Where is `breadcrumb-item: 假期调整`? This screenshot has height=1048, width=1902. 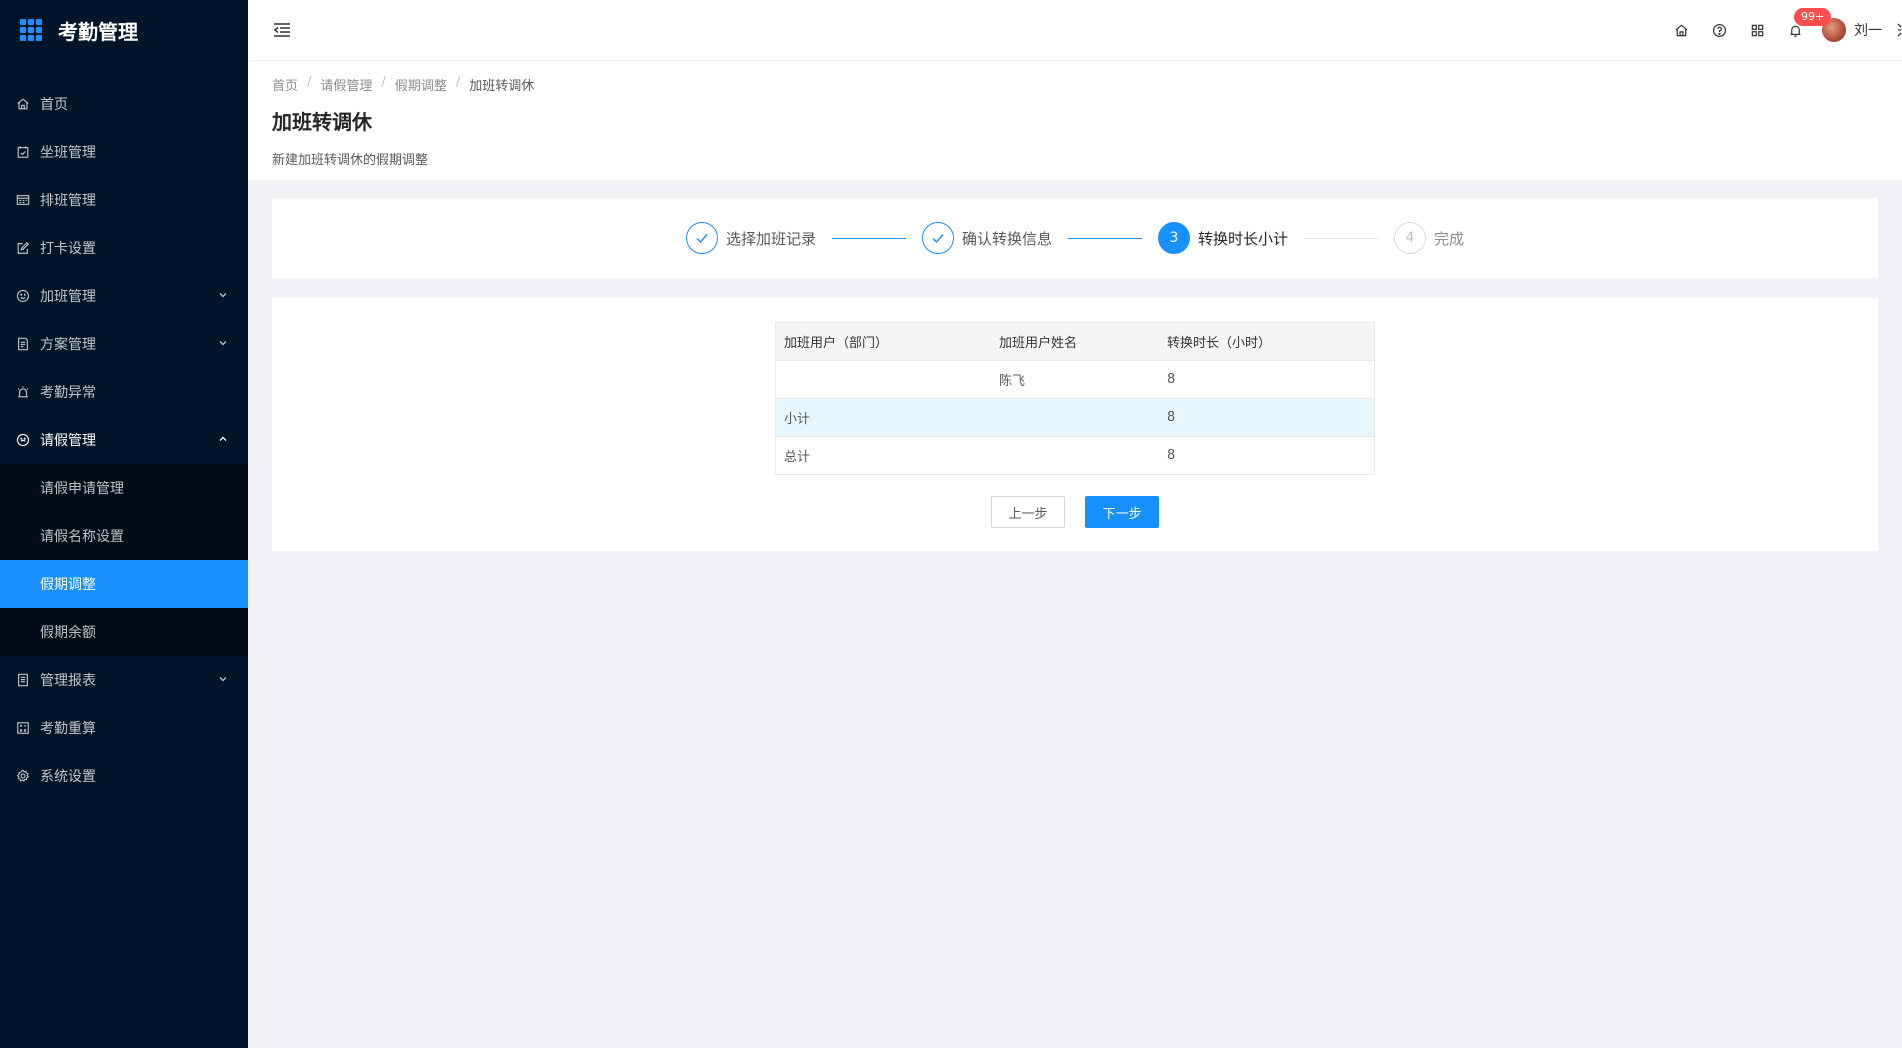 breadcrumb-item: 假期调整 is located at coordinates (421, 84).